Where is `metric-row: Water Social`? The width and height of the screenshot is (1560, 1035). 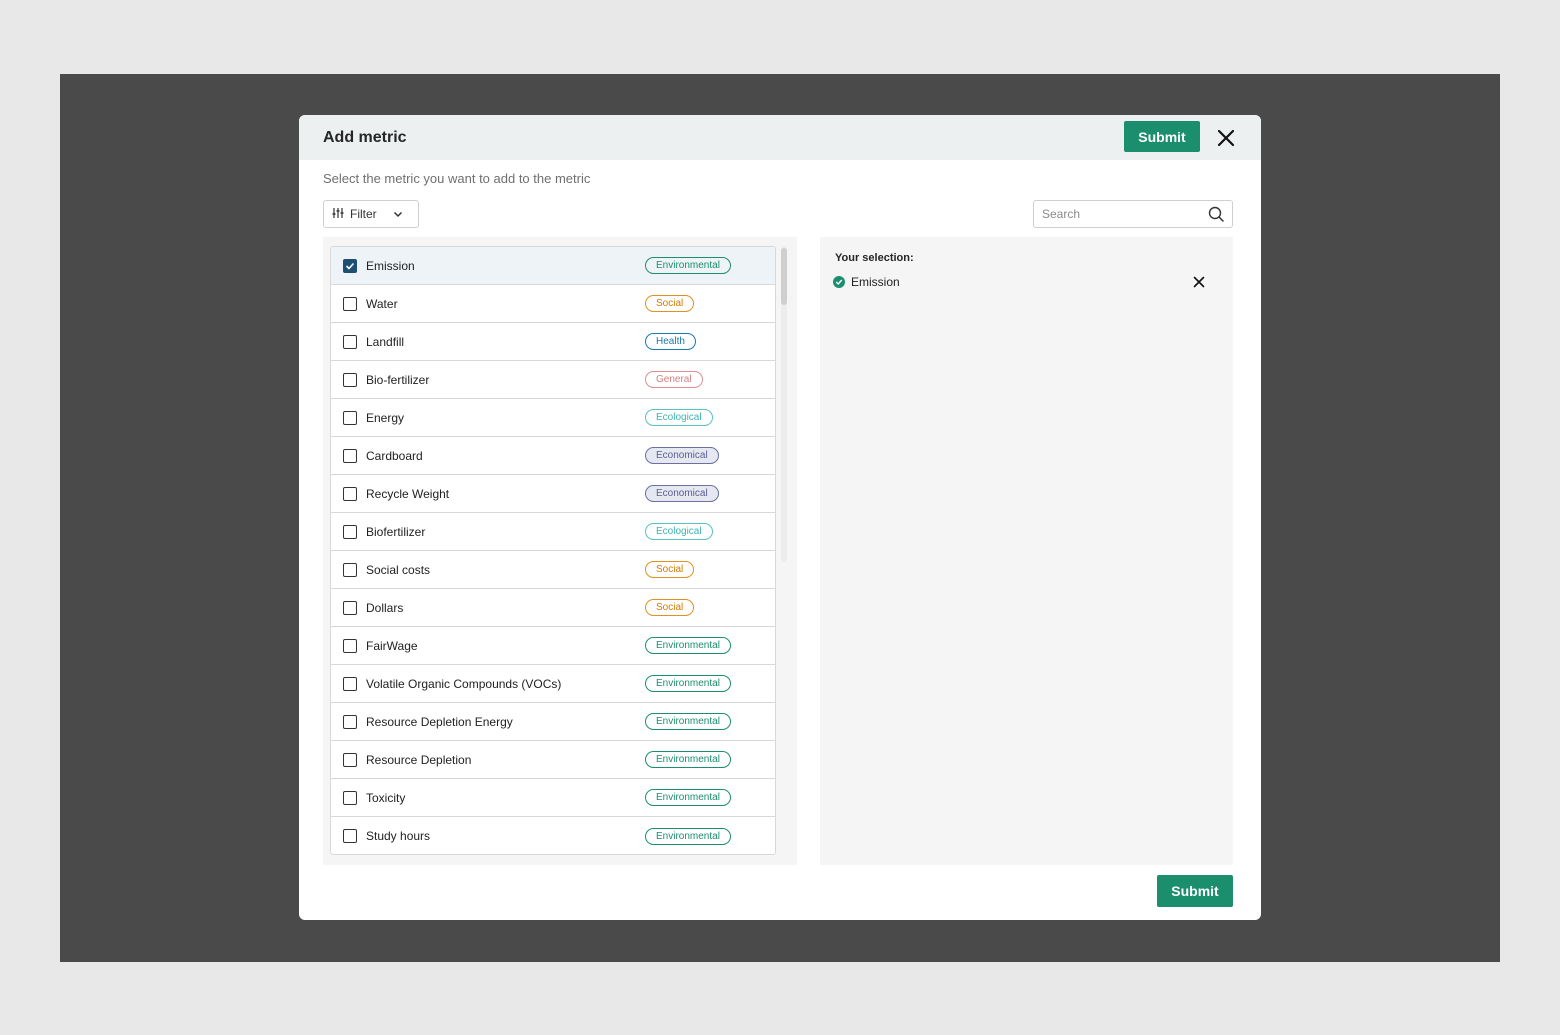
metric-row: Water Social is located at coordinates (553, 304).